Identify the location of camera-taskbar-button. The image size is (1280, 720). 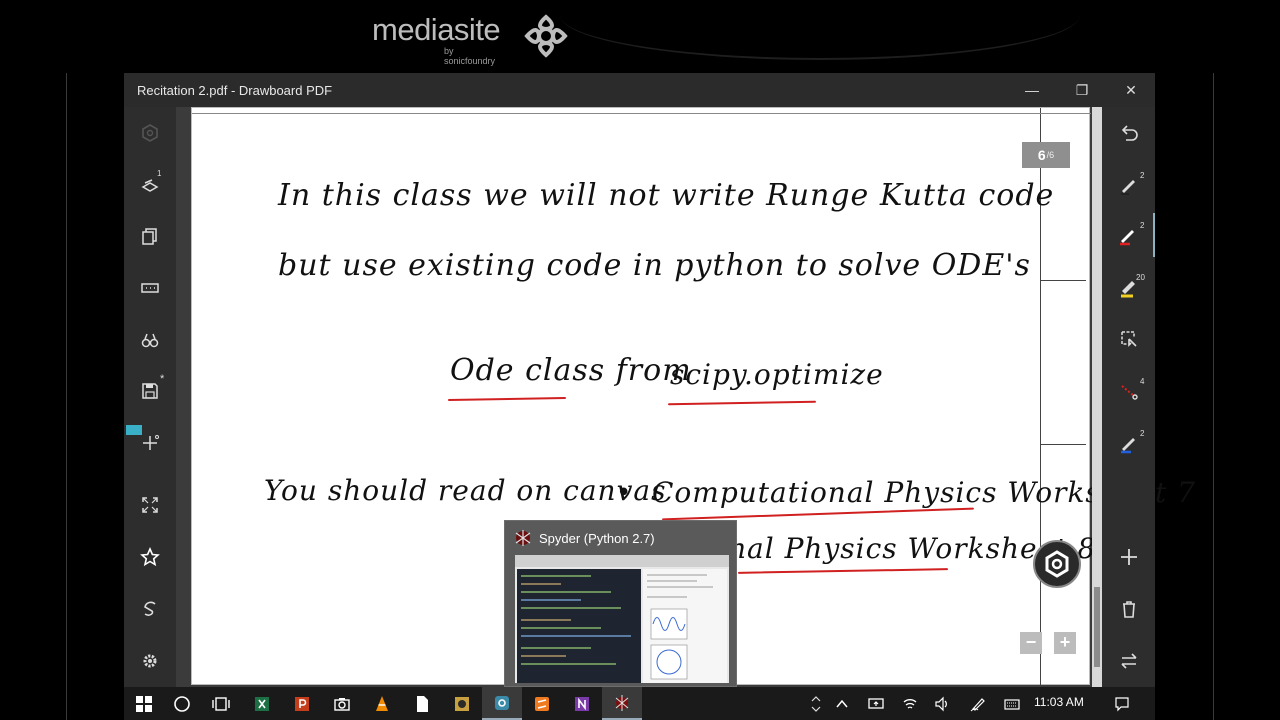
(342, 703).